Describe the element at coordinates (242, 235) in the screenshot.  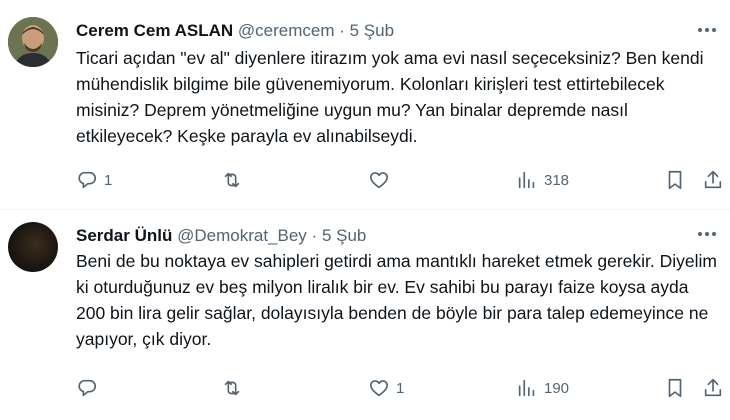
I see `author-handle: @Demokrat_Bey` at that location.